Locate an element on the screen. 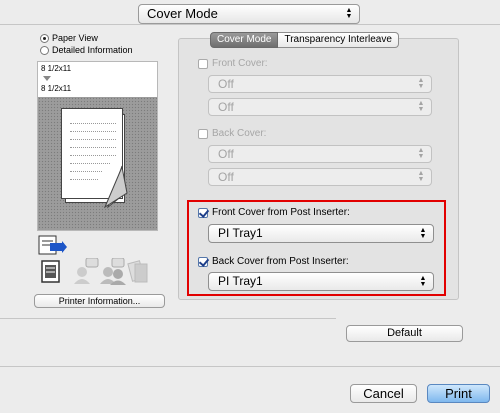 This screenshot has width=500, height=413. detailed-info-radio: Detailed Information is located at coordinates (86, 50).